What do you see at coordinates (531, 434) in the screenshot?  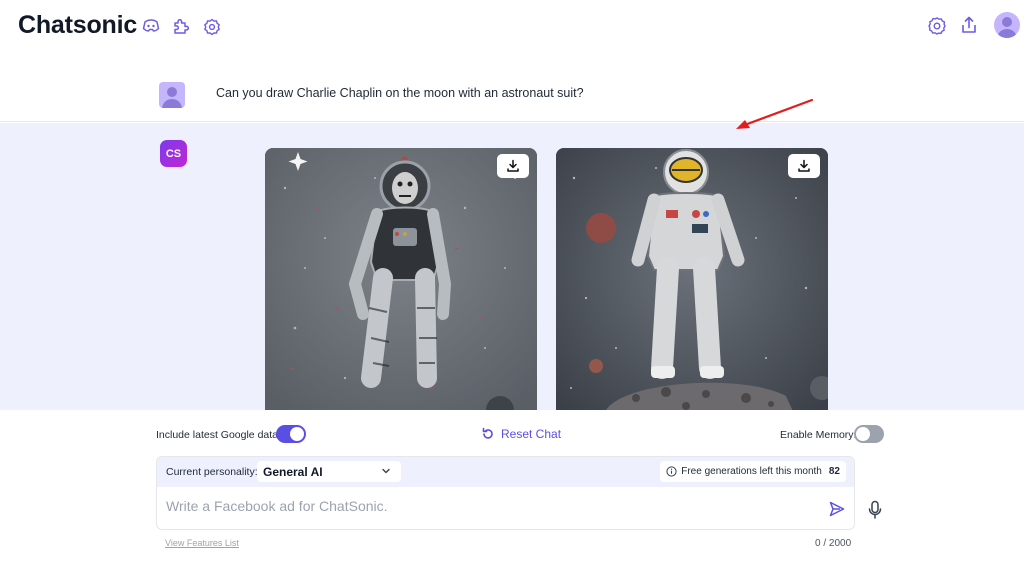 I see `reset-chat-label: Reset Chat` at bounding box center [531, 434].